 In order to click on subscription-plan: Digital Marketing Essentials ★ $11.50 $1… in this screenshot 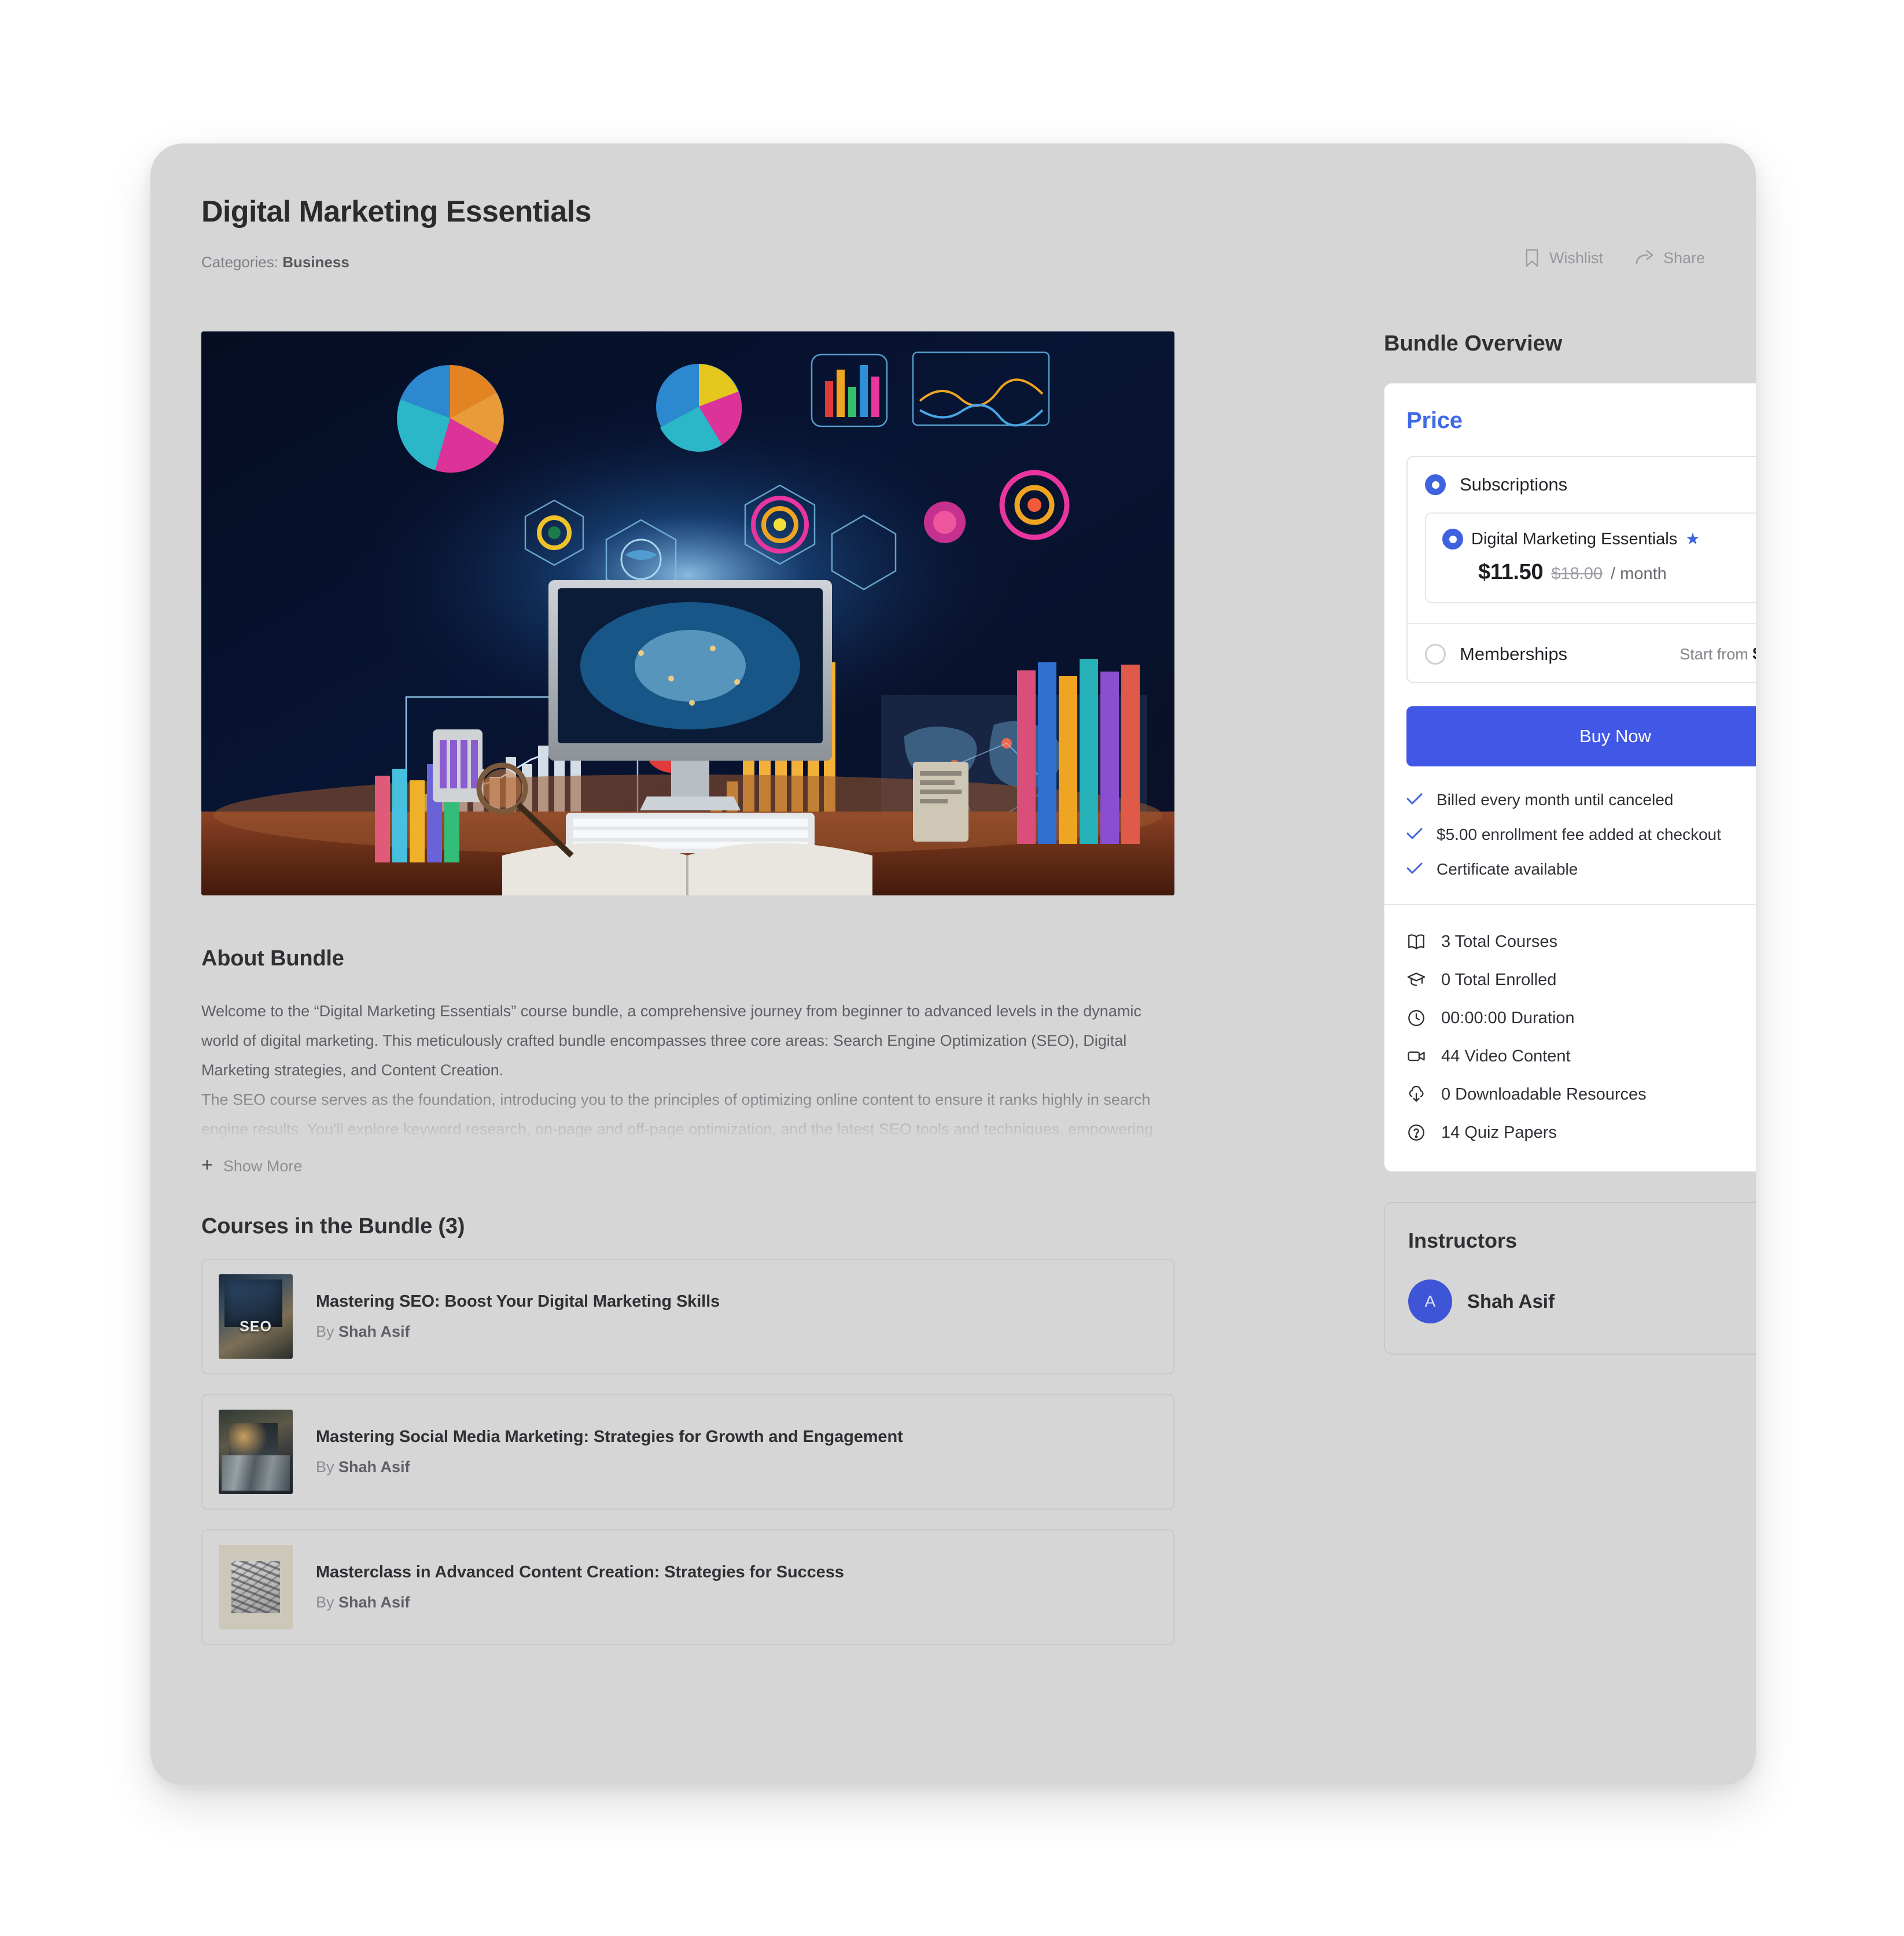, I will do `click(1591, 557)`.